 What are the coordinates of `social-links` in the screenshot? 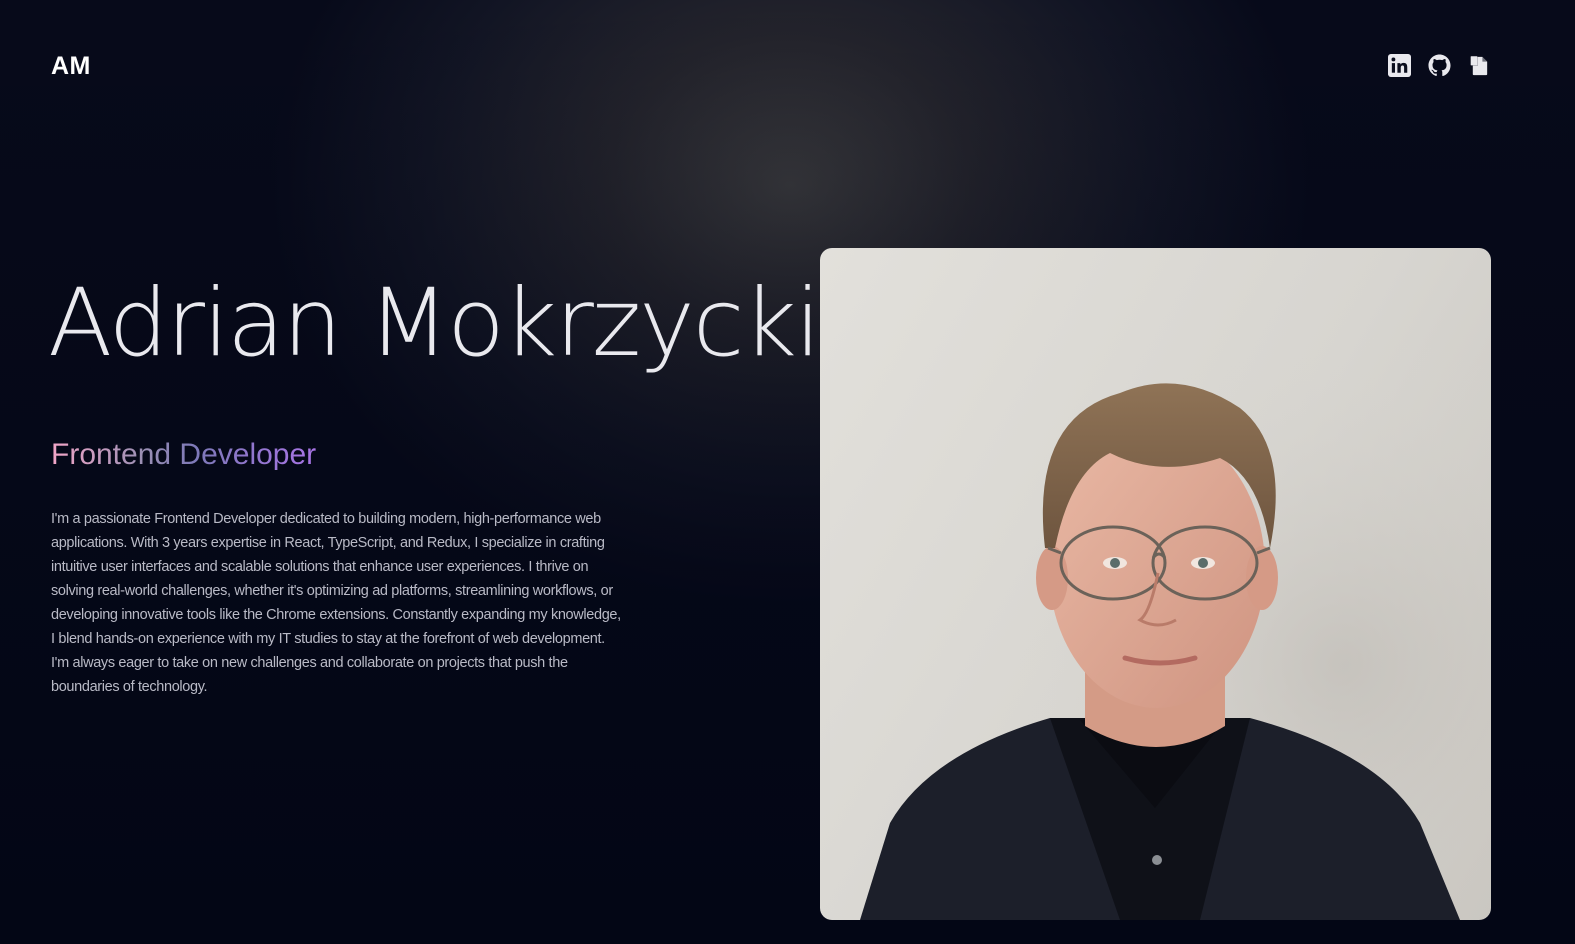 It's located at (1439, 65).